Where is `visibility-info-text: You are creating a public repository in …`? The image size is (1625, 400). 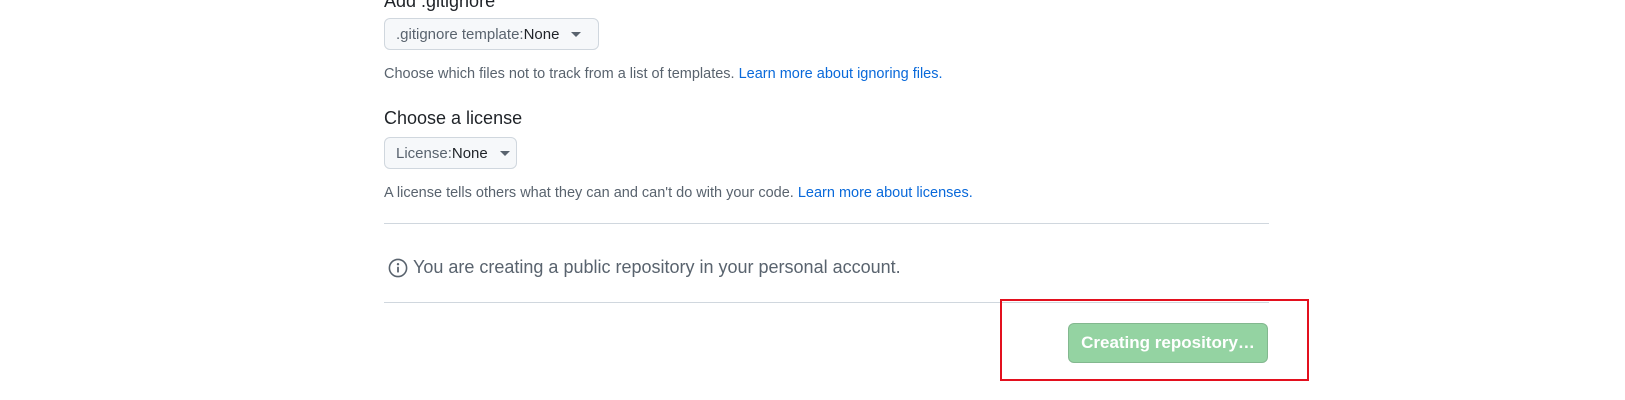 visibility-info-text: You are creating a public repository in … is located at coordinates (657, 267).